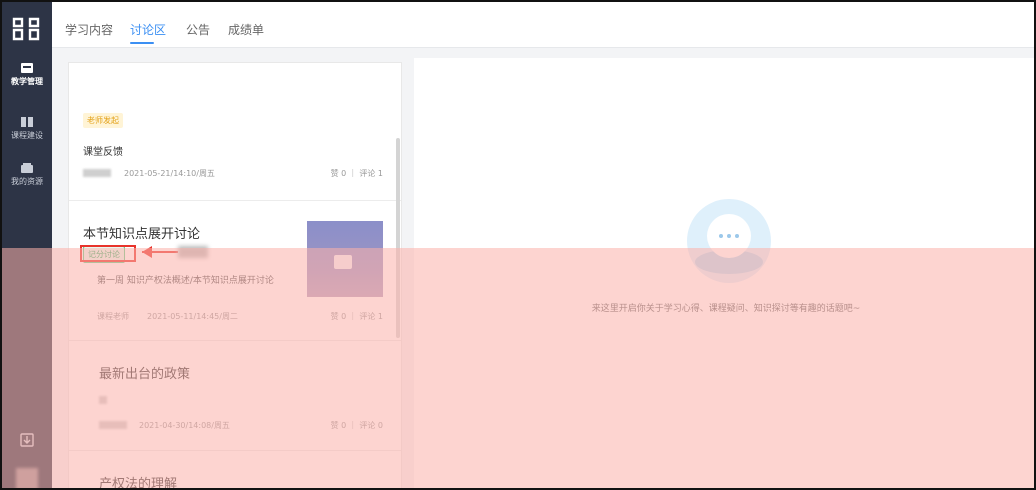 The width and height of the screenshot is (1036, 490). I want to click on left-sidebar: 教学管理 课程建设 我的资源, so click(27, 245).